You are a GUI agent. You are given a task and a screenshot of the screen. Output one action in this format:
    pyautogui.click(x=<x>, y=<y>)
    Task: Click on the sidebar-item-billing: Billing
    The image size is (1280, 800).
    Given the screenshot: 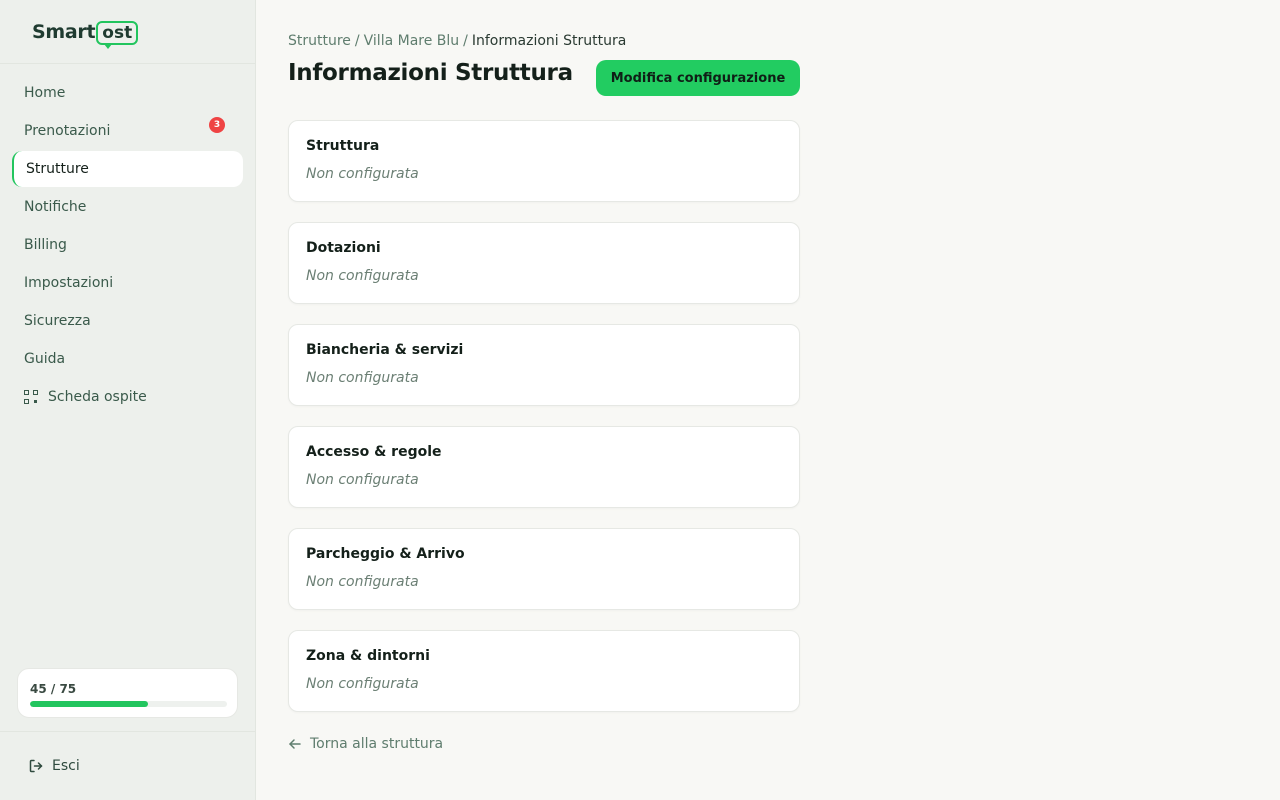 What is the action you would take?
    pyautogui.click(x=127, y=245)
    